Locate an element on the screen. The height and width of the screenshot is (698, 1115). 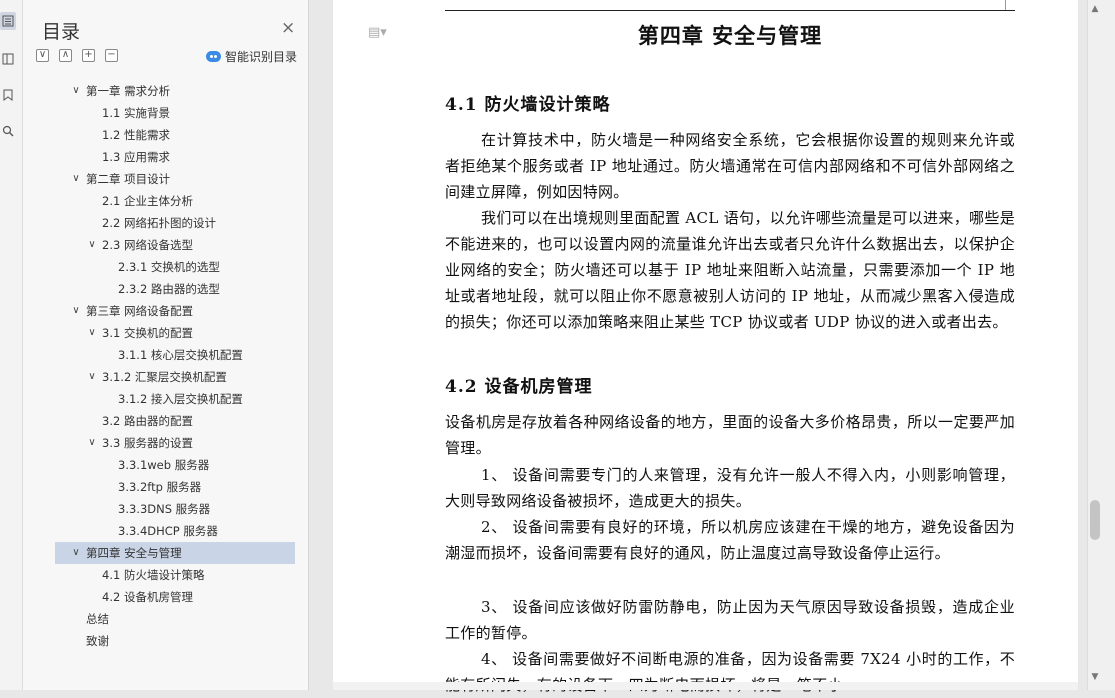
toc-item: 2.1 企业主体分析 is located at coordinates (175, 201).